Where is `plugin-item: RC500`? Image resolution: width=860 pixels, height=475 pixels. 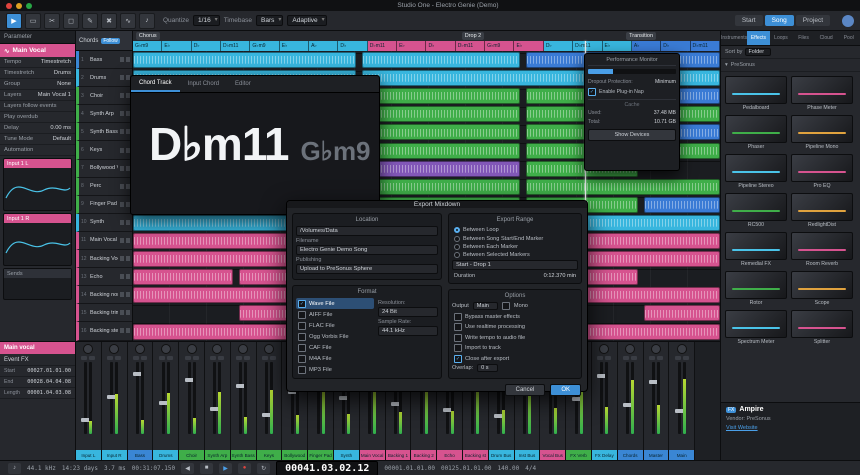 plugin-item: RC500 is located at coordinates (756, 210).